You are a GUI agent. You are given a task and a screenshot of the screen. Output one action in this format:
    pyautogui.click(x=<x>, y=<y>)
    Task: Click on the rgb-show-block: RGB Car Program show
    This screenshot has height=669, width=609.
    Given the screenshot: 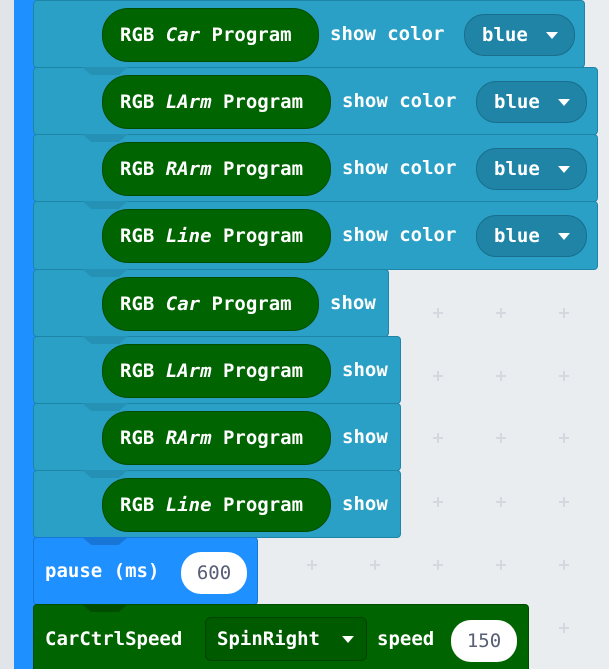 What is the action you would take?
    pyautogui.click(x=211, y=303)
    